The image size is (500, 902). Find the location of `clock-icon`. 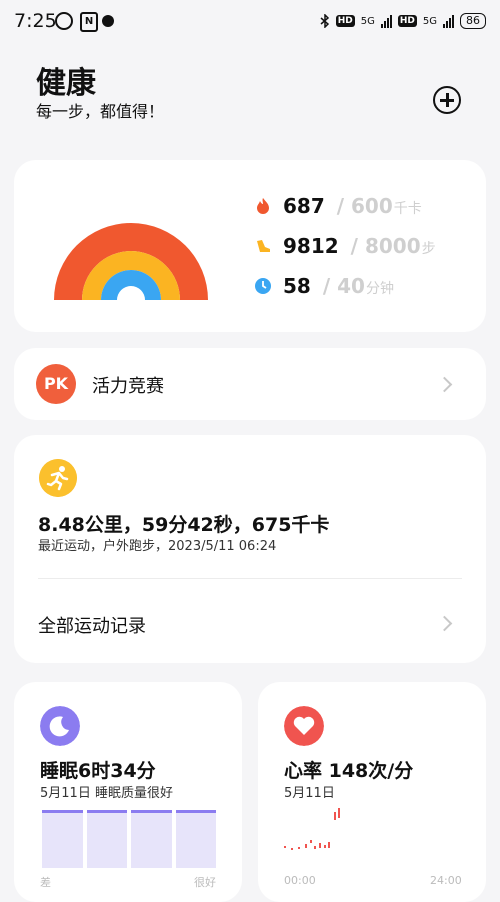

clock-icon is located at coordinates (263, 286).